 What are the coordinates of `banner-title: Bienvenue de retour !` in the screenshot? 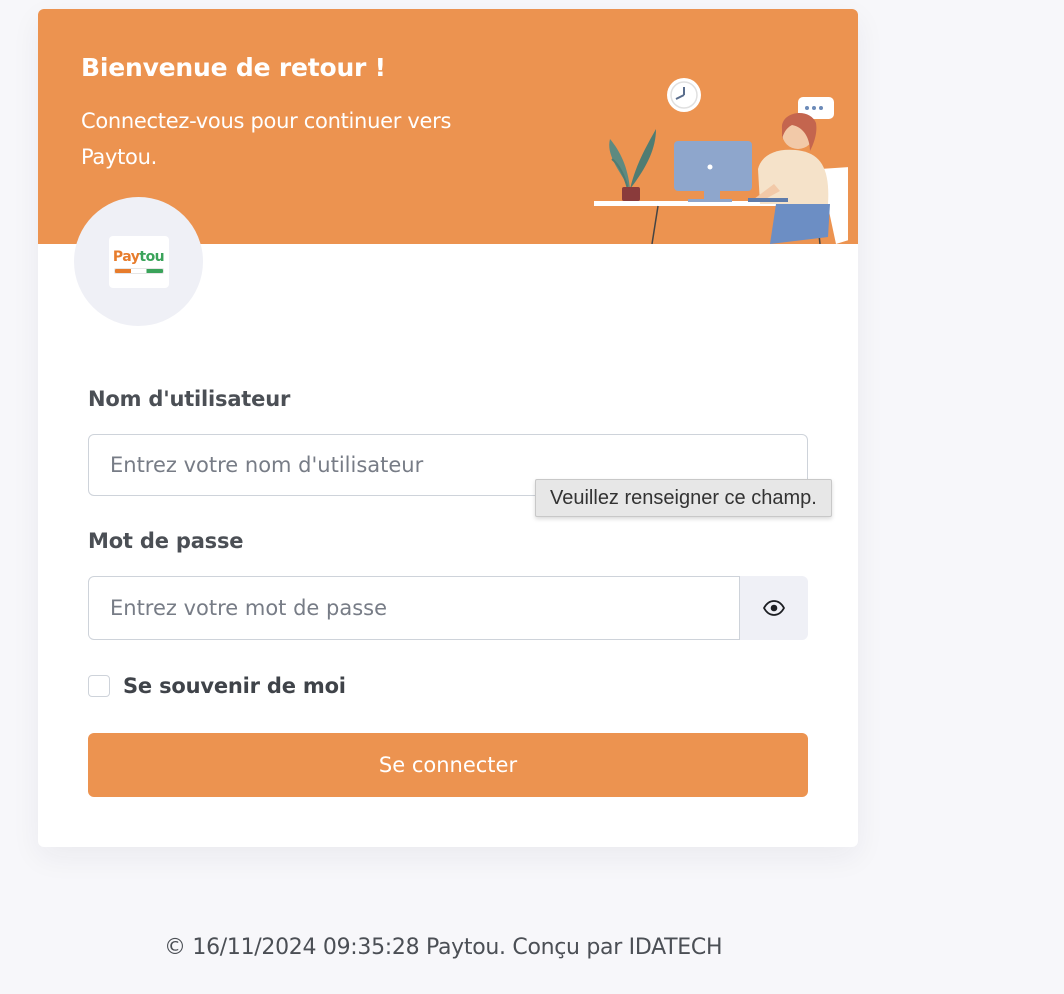 It's located at (233, 67).